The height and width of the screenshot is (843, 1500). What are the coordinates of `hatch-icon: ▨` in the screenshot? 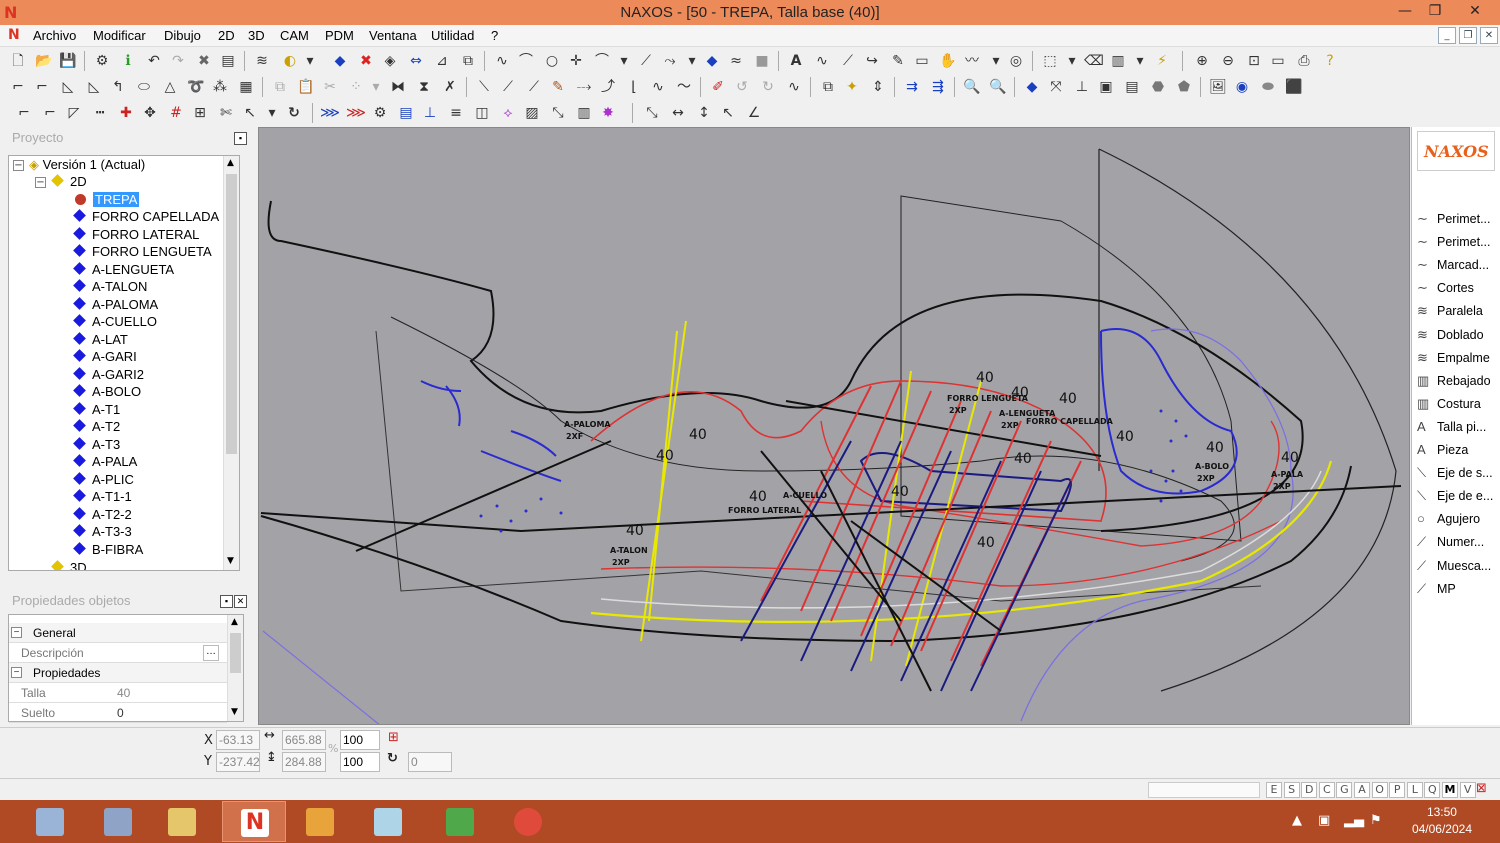 It's located at (532, 113).